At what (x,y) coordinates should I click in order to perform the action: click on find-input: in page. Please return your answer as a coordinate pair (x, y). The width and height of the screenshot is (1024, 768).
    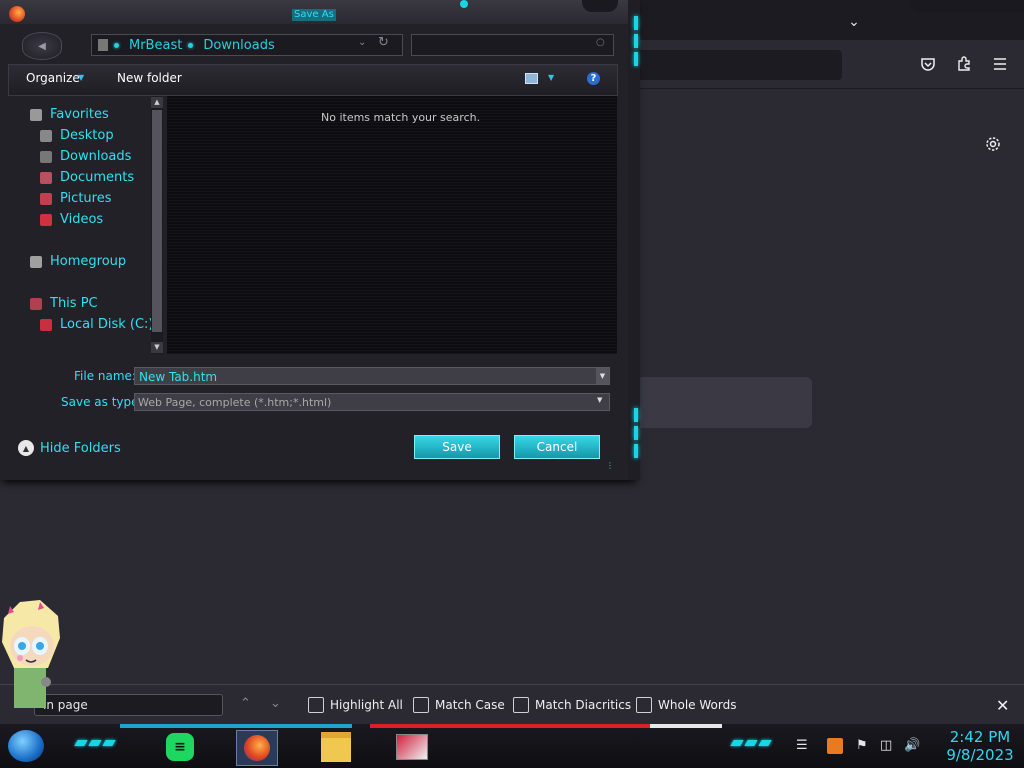
    Looking at the image, I should click on (128, 705).